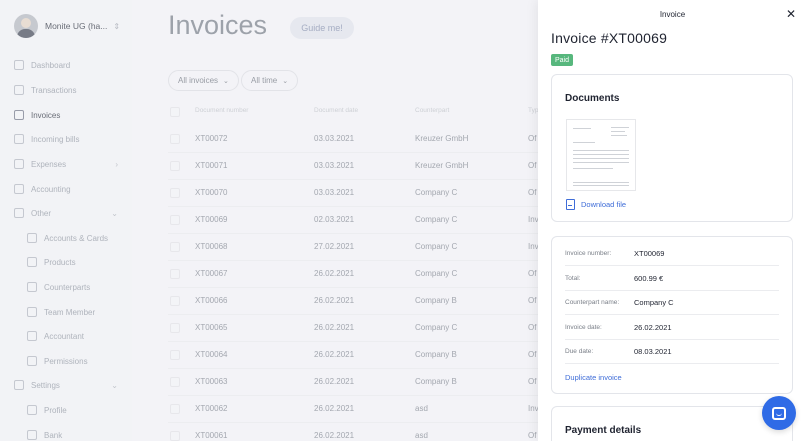 The image size is (807, 441). What do you see at coordinates (334, 219) in the screenshot?
I see `table-cell-date: 02.03.2021` at bounding box center [334, 219].